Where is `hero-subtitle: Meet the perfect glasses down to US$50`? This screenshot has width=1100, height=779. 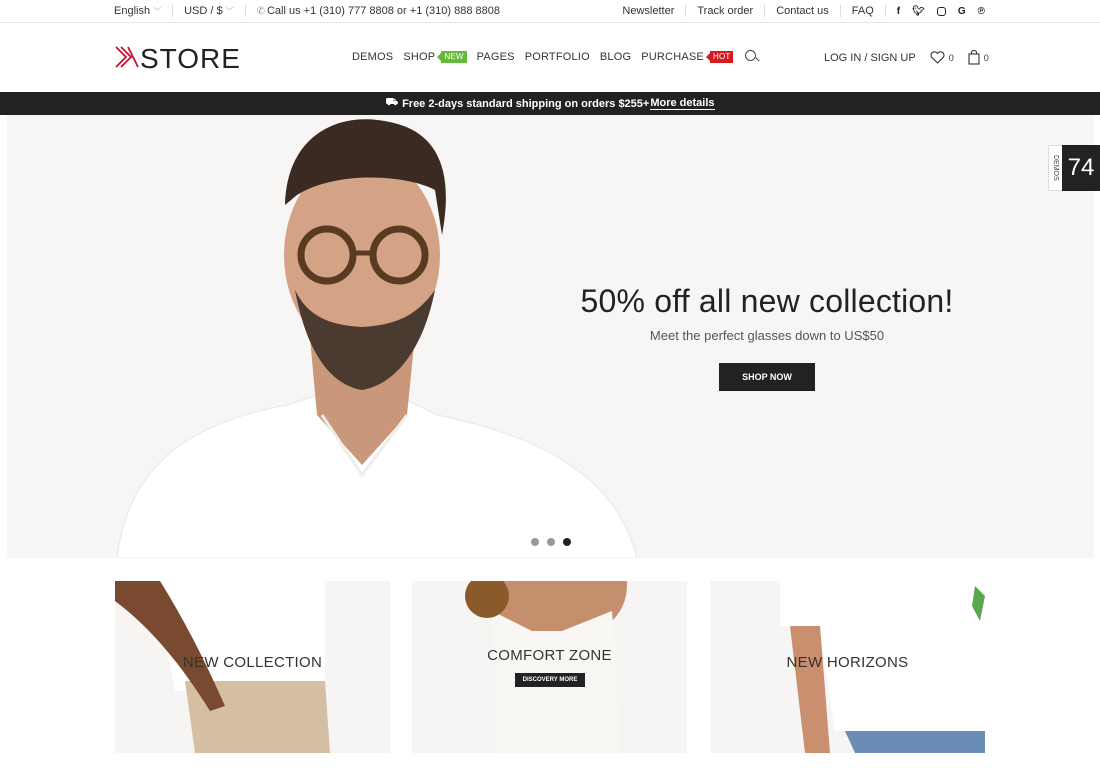
hero-subtitle: Meet the perfect glasses down to US$50 is located at coordinates (767, 335).